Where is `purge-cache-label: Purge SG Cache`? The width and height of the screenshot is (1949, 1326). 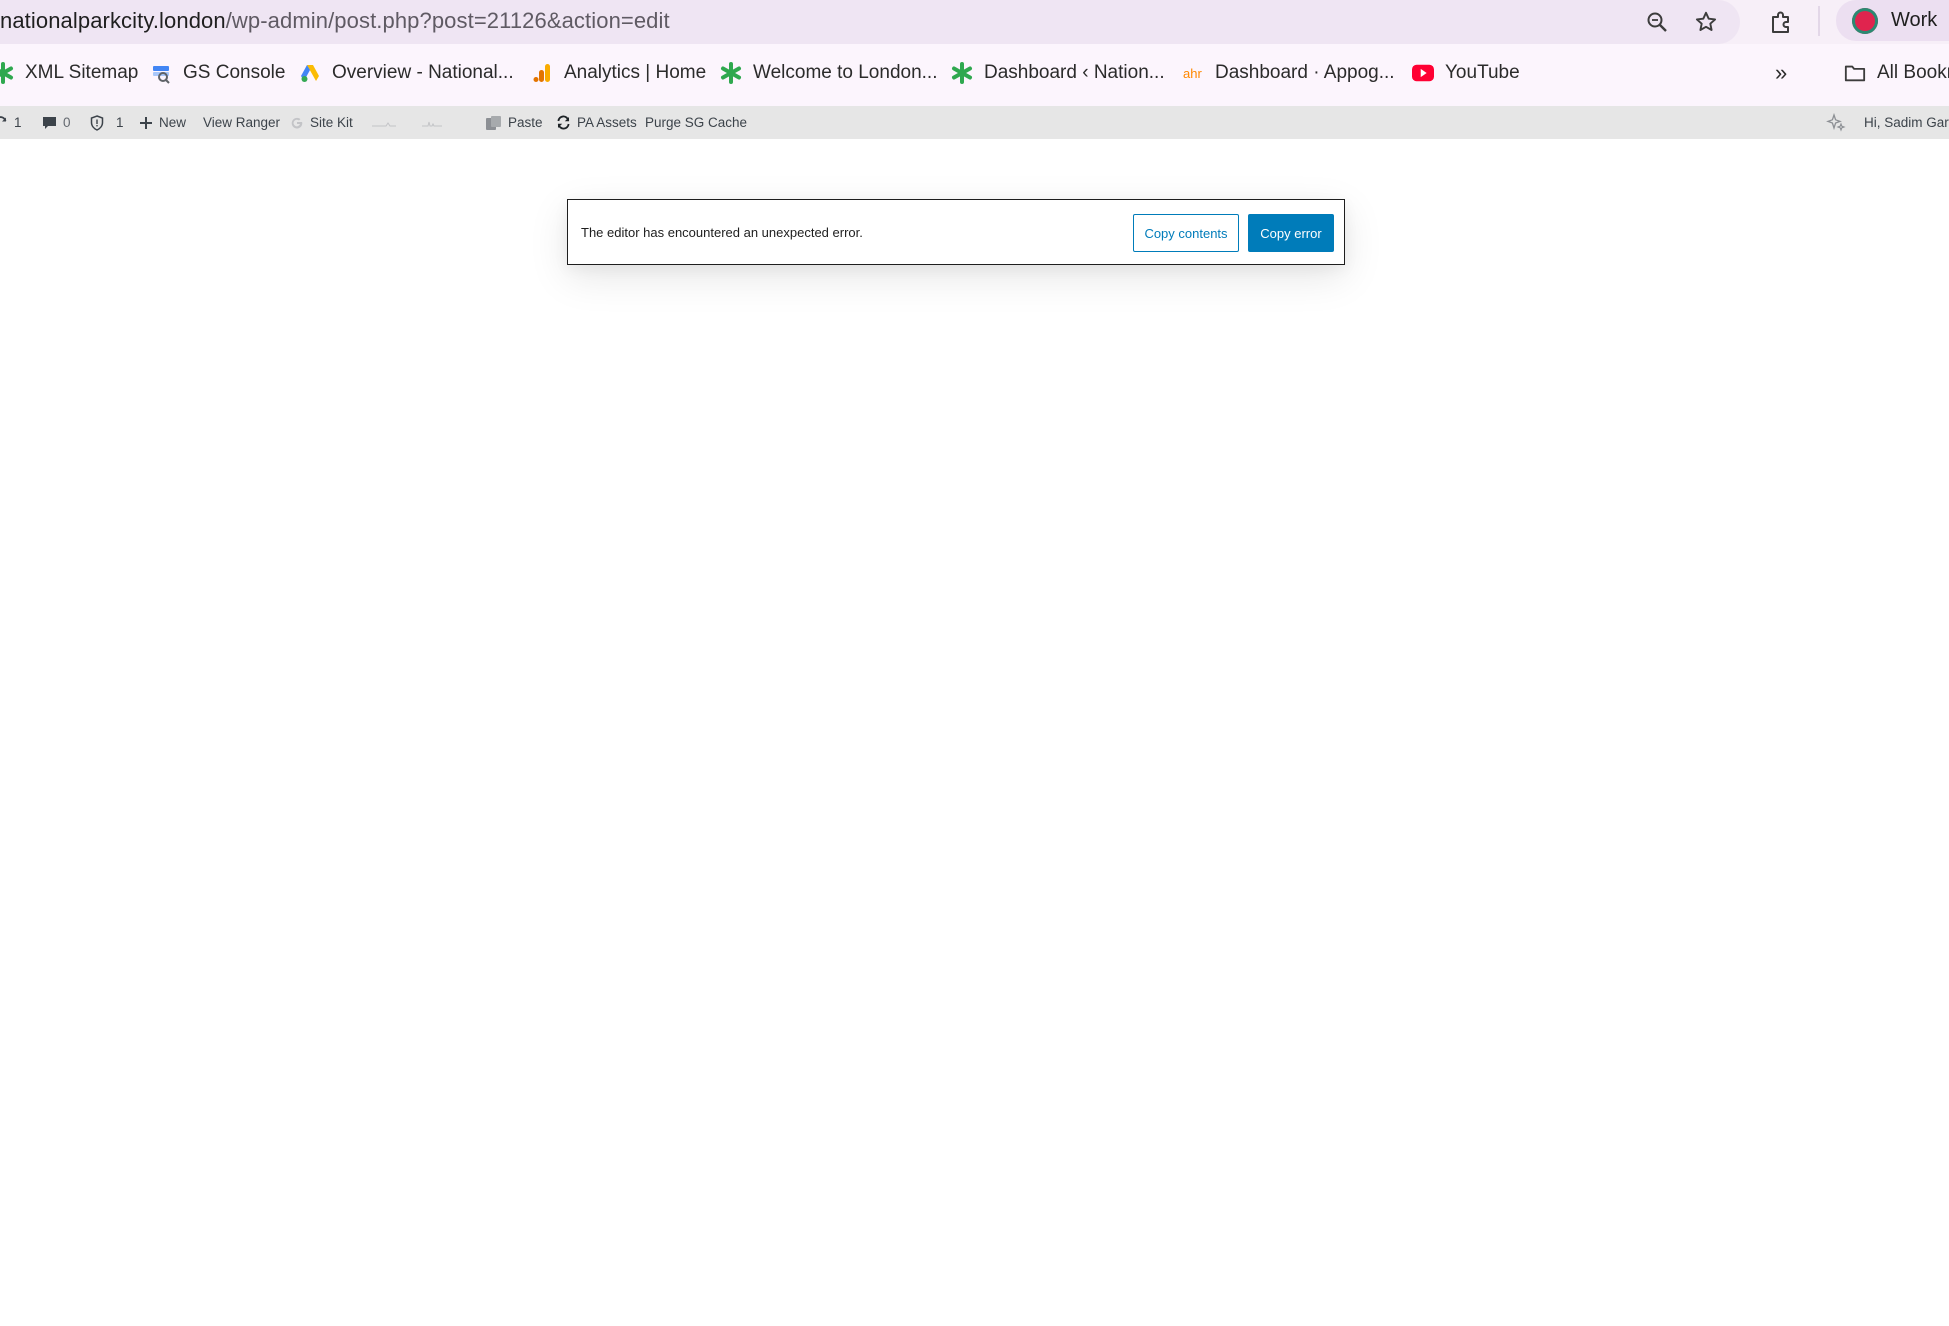 purge-cache-label: Purge SG Cache is located at coordinates (696, 122).